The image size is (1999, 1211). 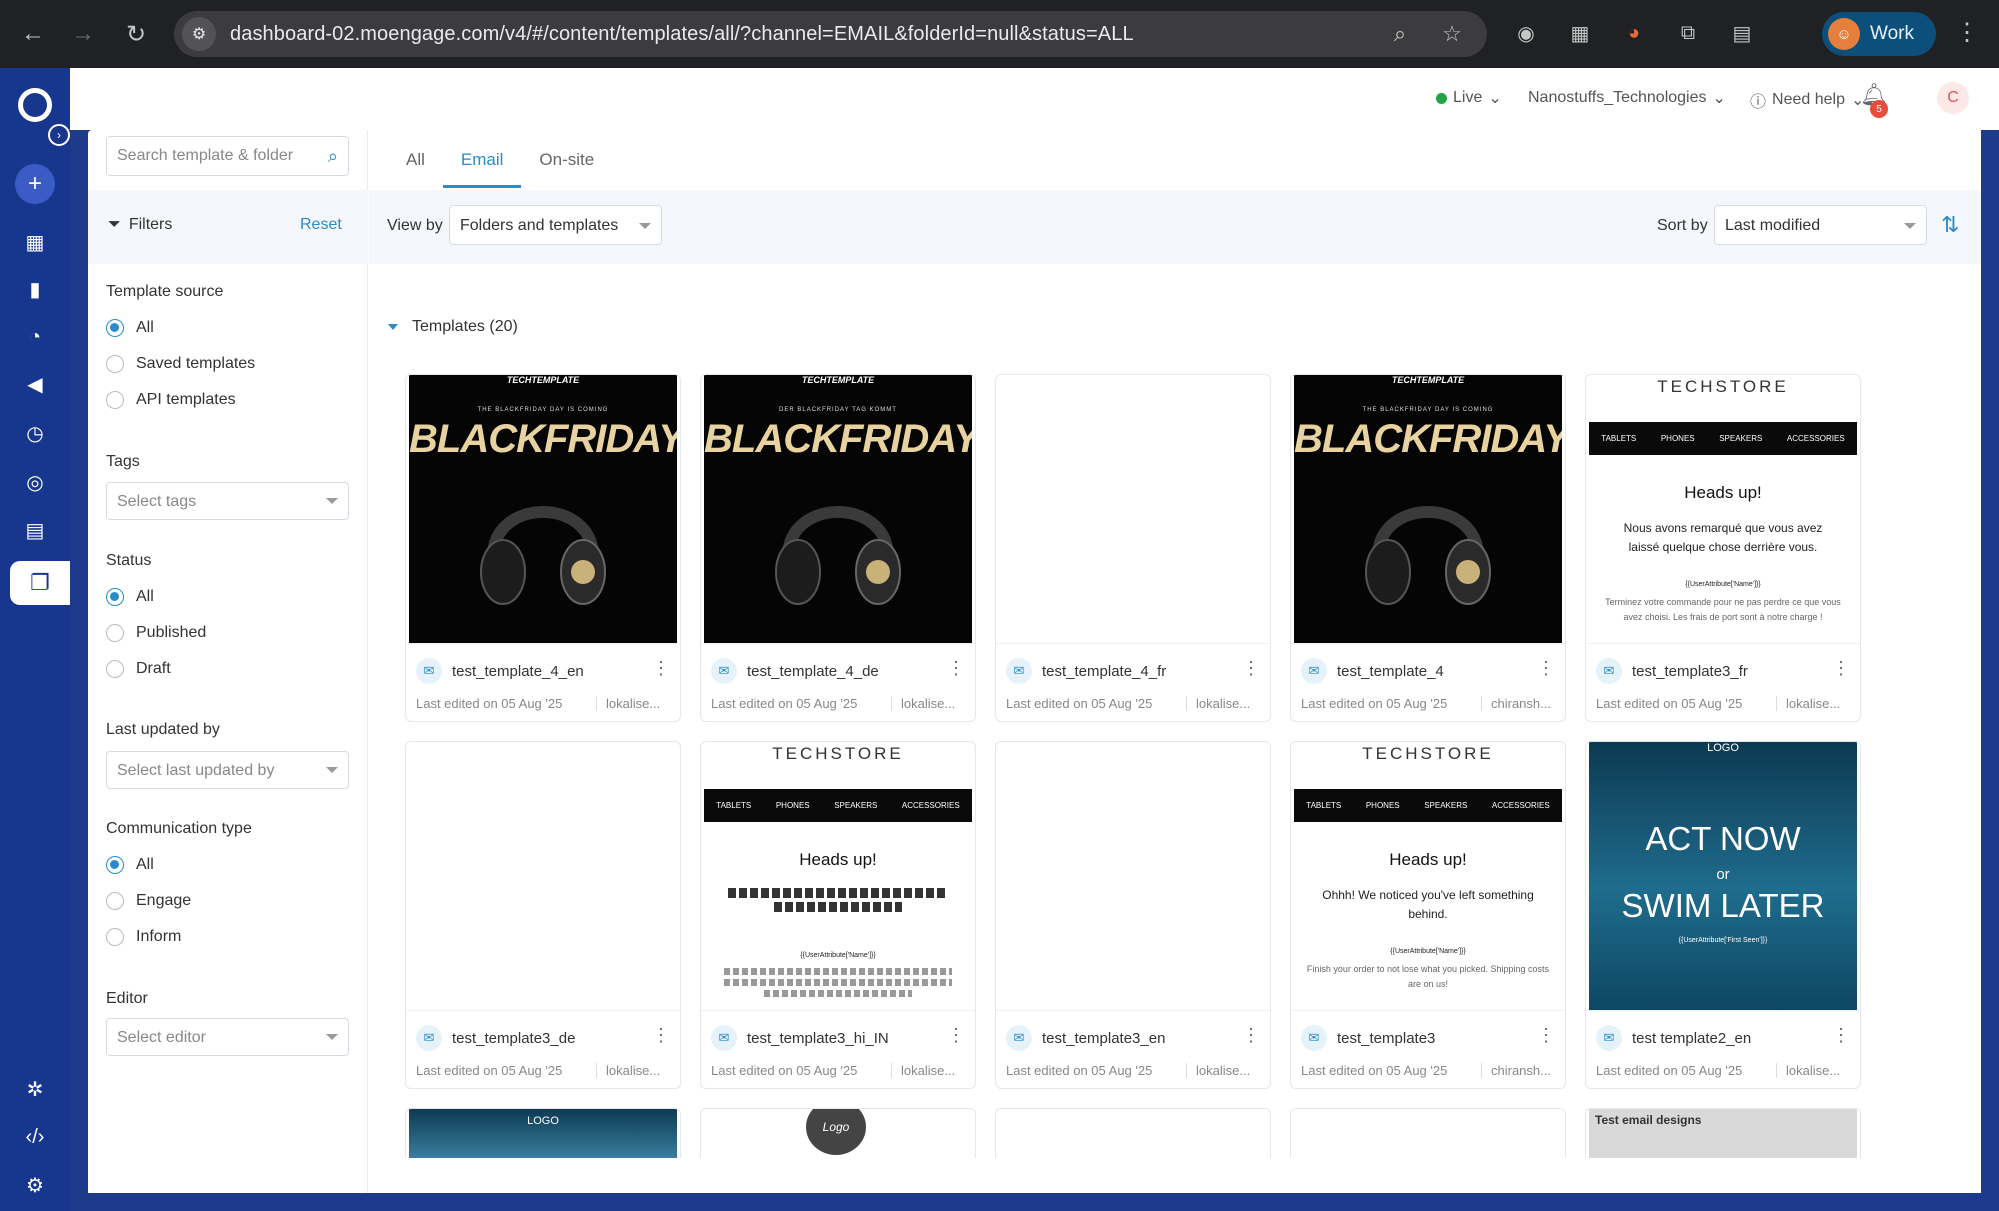 I want to click on view-by-select: Folders and templates, so click(x=555, y=225).